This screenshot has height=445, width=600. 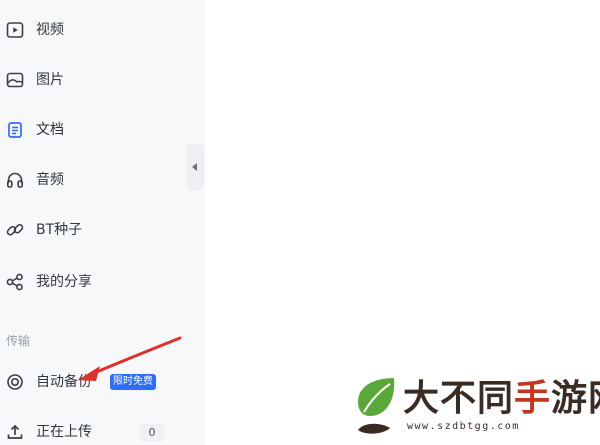 I want to click on sidebar-item-label: 自动备份, so click(x=64, y=382).